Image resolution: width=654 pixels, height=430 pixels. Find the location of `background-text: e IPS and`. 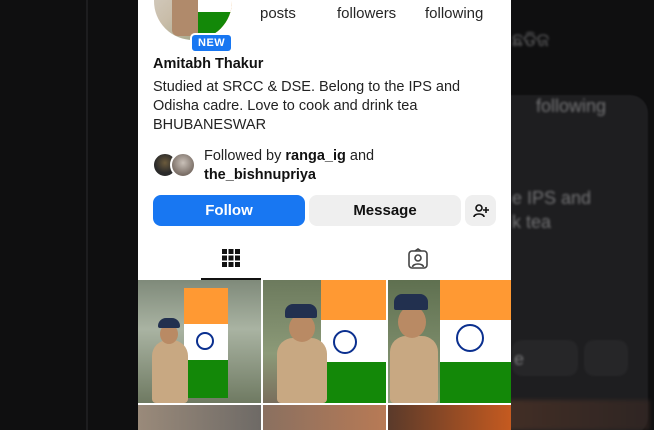

background-text: e IPS and is located at coordinates (552, 198).